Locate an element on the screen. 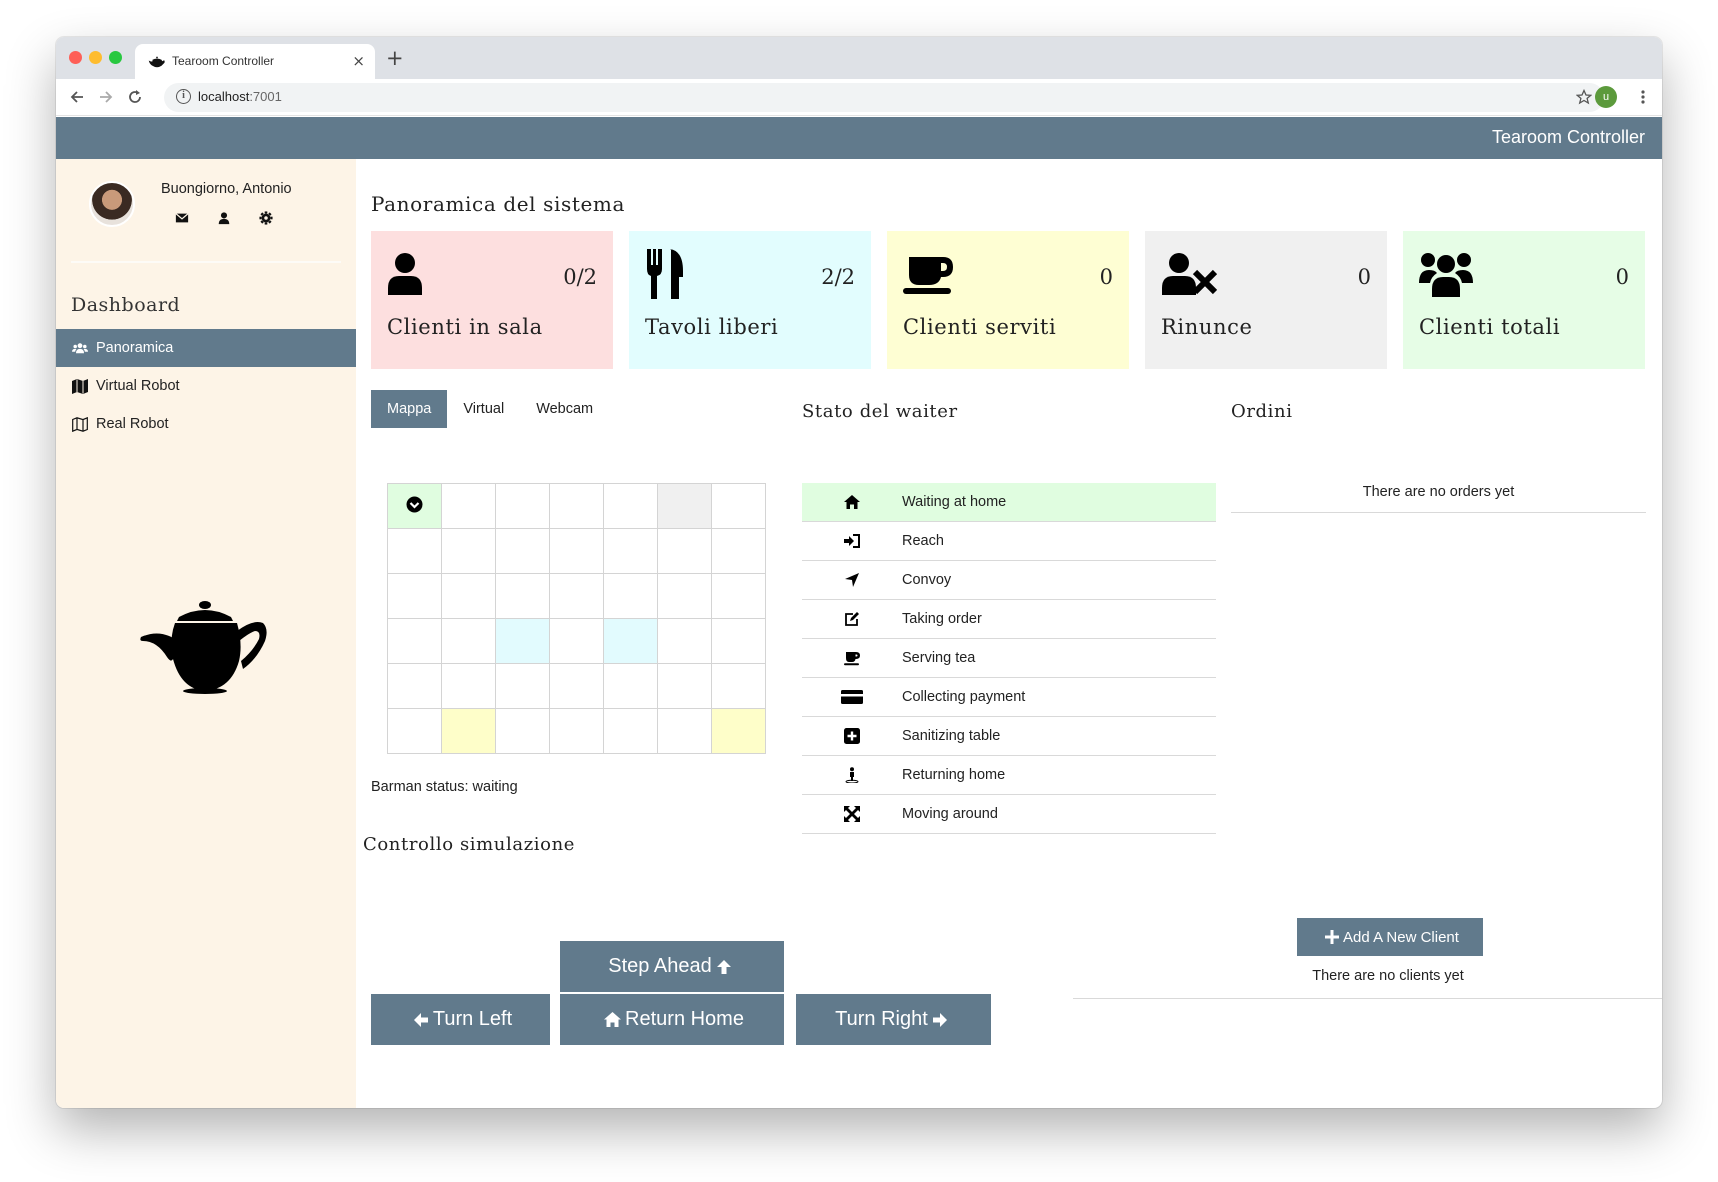  step-ahead-button: Step Ahead is located at coordinates (672, 966).